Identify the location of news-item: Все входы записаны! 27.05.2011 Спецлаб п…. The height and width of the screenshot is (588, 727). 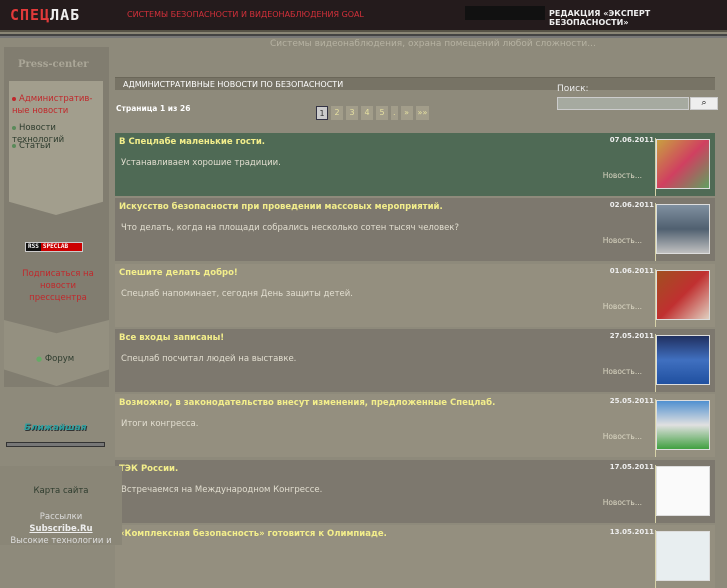
(415, 360).